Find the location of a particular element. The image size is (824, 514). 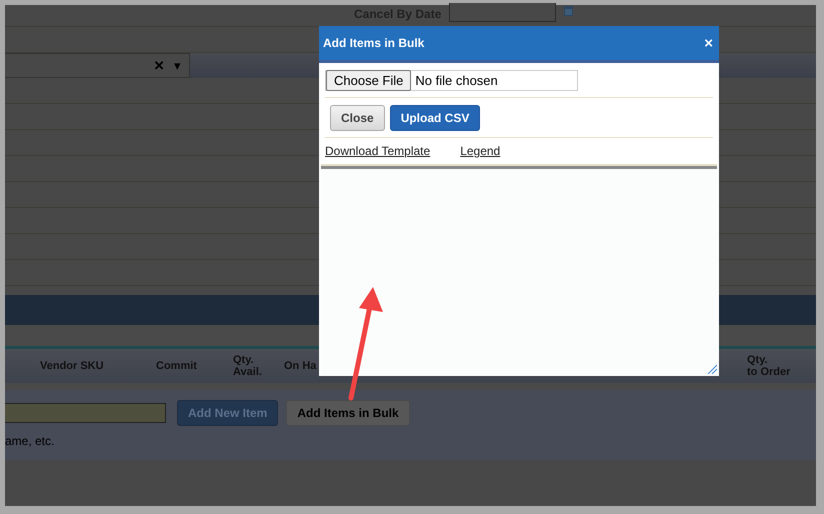

column-header: Qty. to Order is located at coordinates (768, 366).